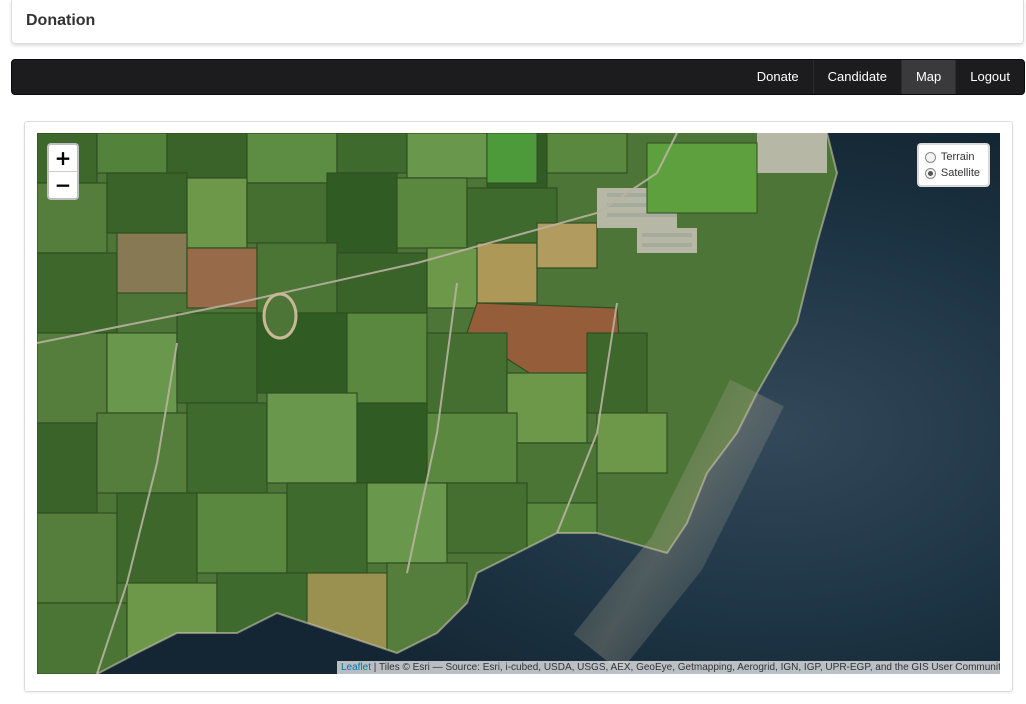 Image resolution: width=1026 pixels, height=704 pixels. What do you see at coordinates (61, 20) in the screenshot?
I see `page-title: Donation` at bounding box center [61, 20].